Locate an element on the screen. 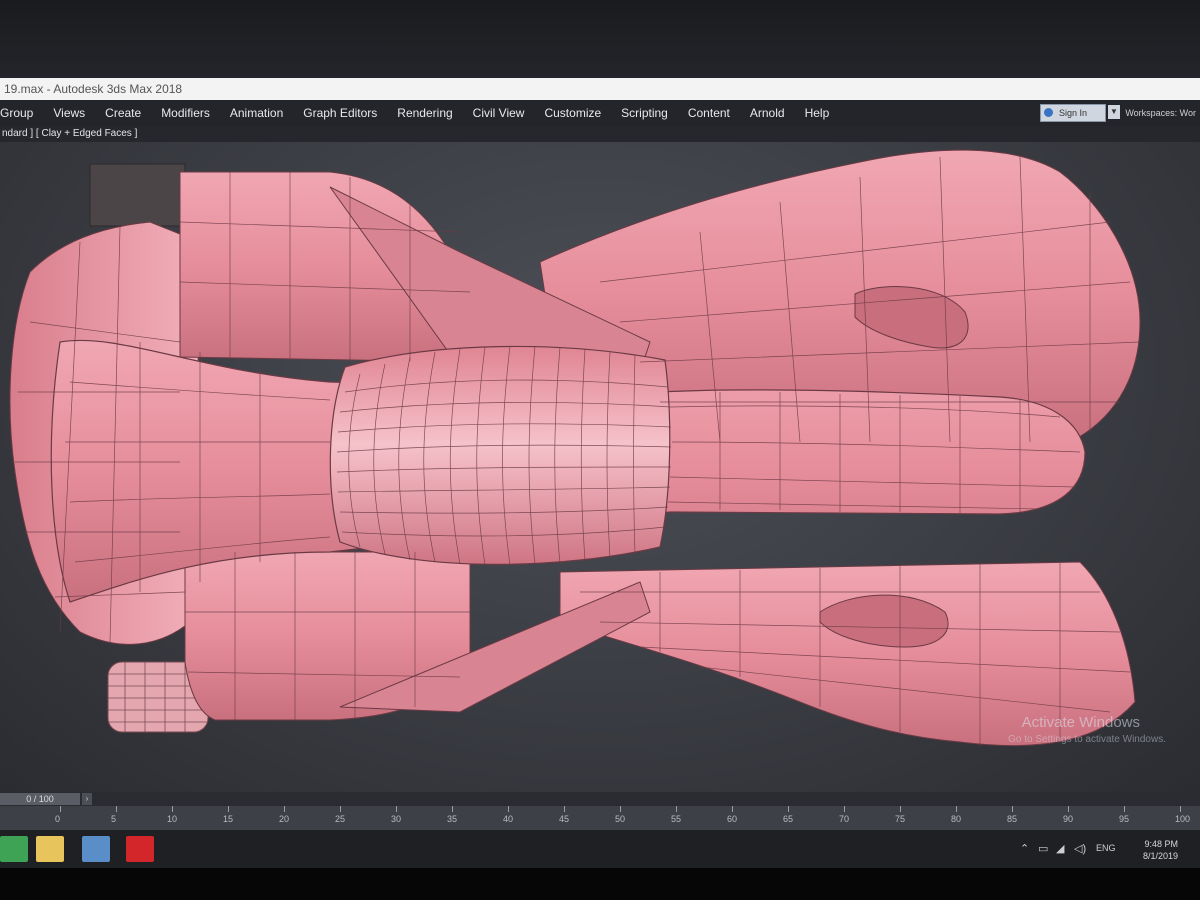  ruler-tick-label: 80 is located at coordinates (956, 819).